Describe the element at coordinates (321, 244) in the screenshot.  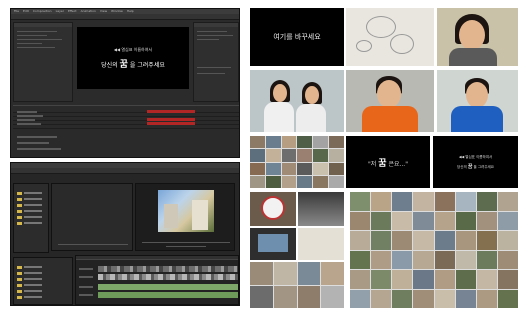
I see `photo-sketch-paper` at that location.